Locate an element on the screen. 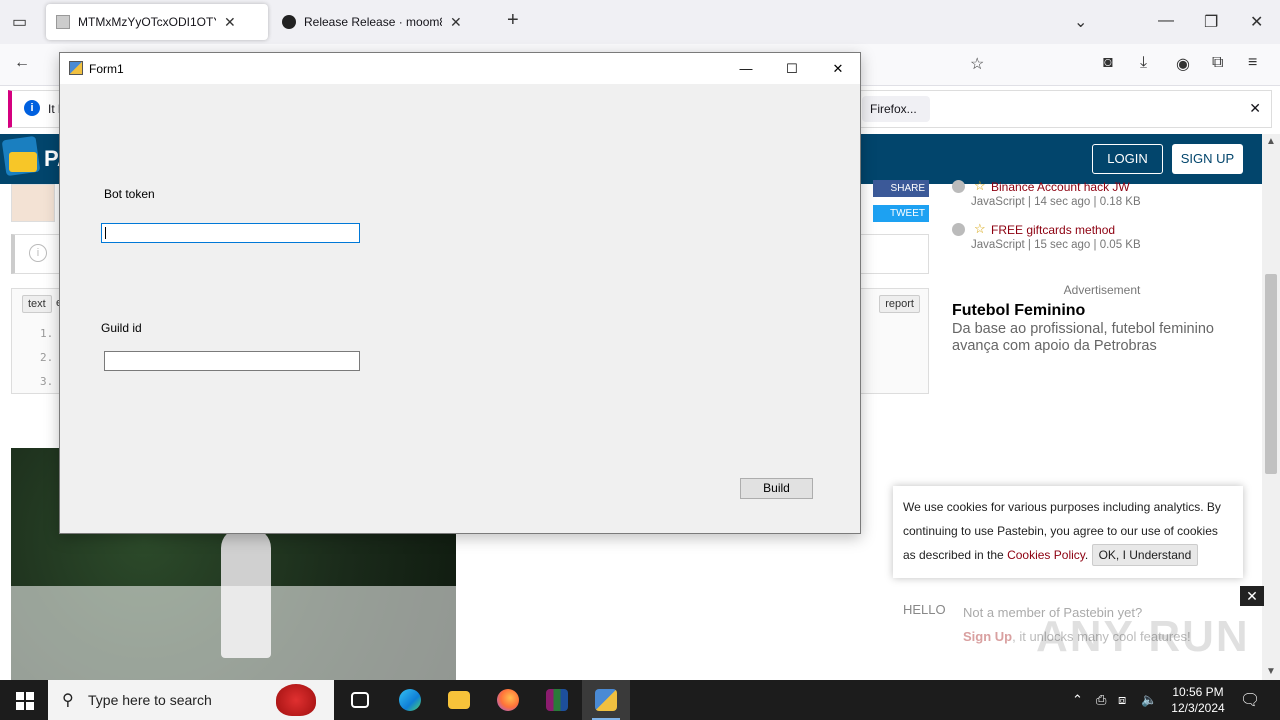  task-view-icon is located at coordinates (360, 700).